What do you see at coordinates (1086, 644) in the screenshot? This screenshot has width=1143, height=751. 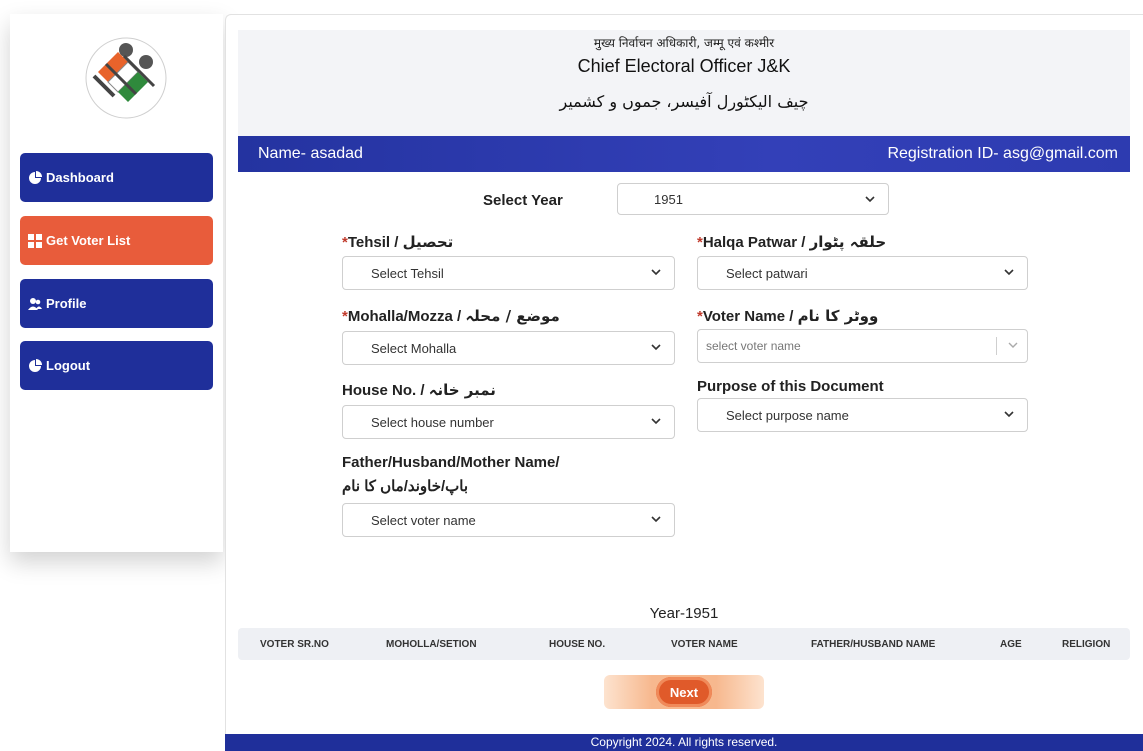 I see `column-header: RELIGION` at bounding box center [1086, 644].